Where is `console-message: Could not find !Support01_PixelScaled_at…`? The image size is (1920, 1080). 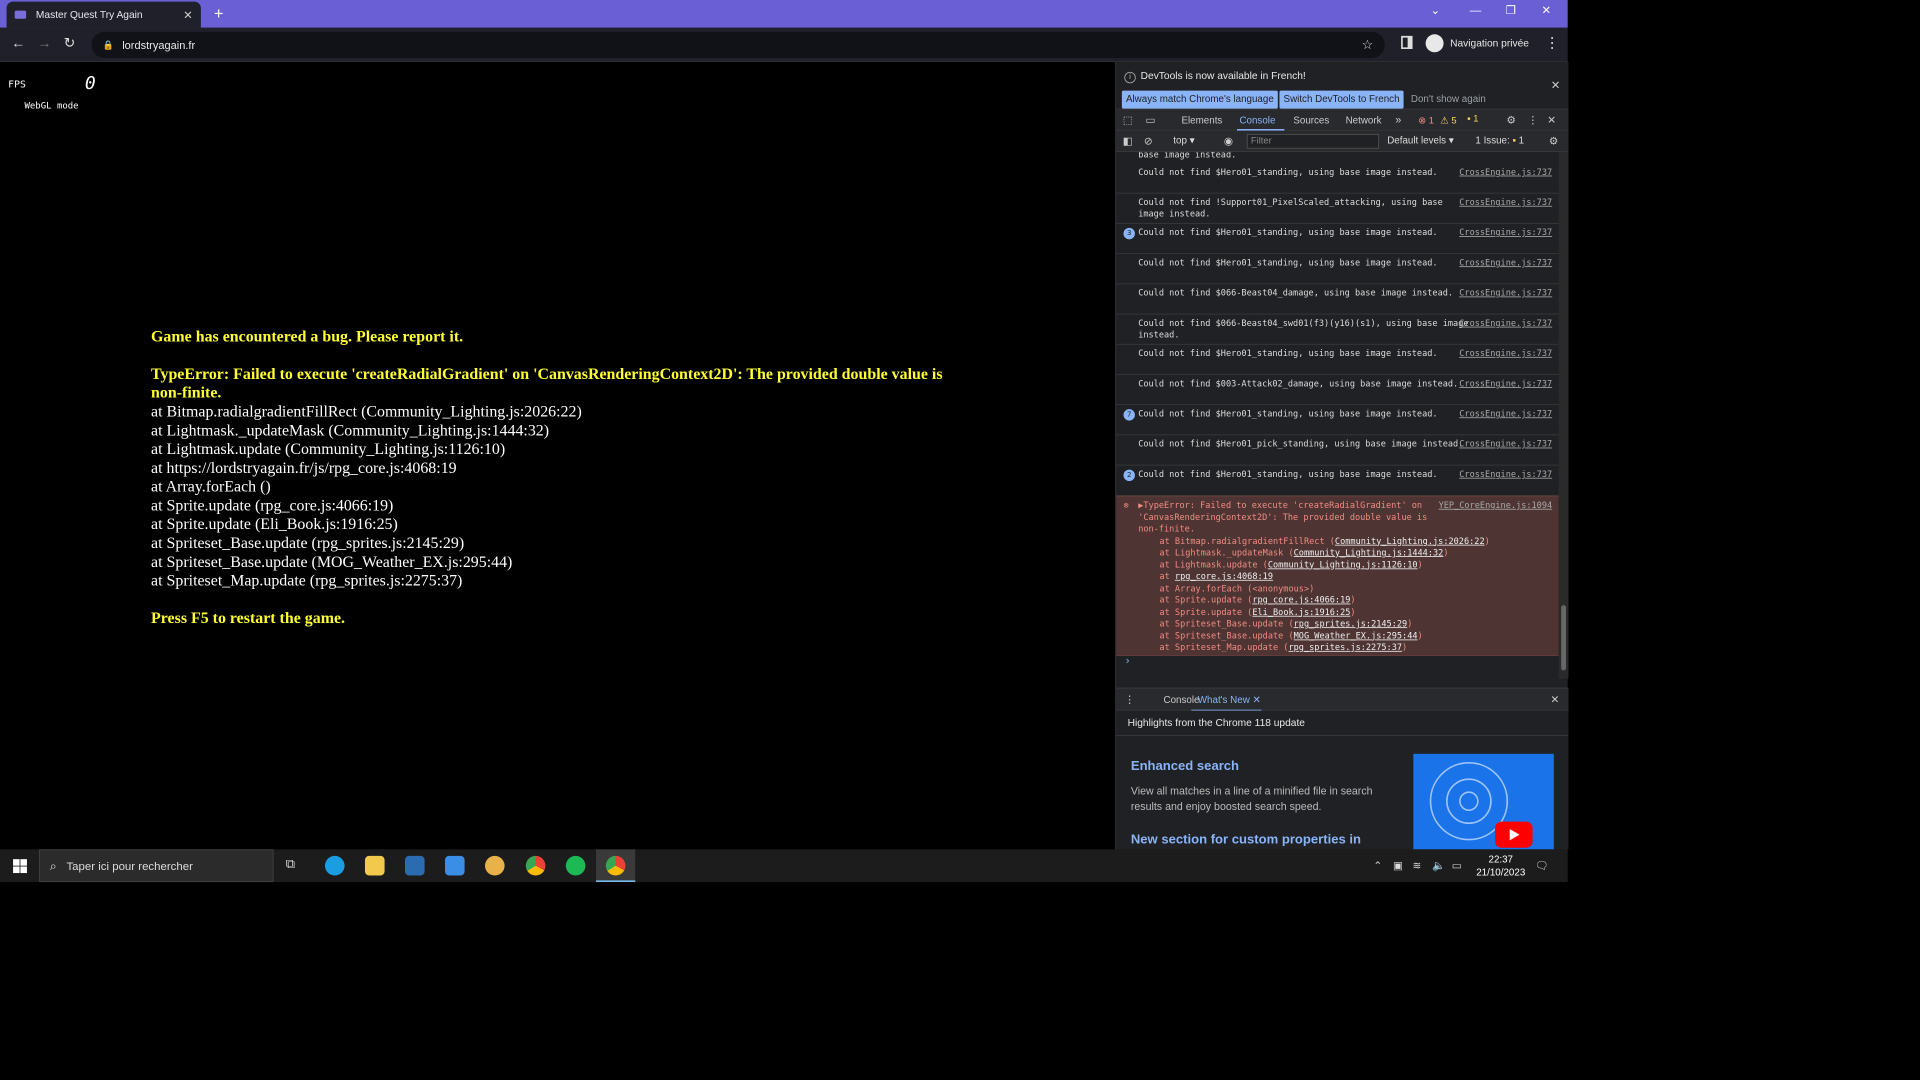
console-message: Could not find !Support01_PixelScaled_at… is located at coordinates (1337, 209).